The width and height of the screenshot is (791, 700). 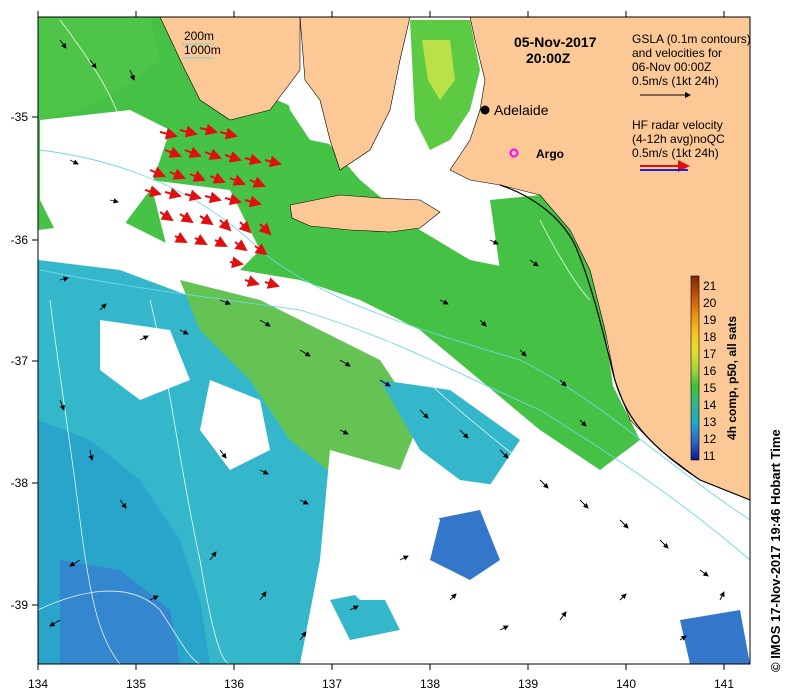 I want to click on colorbar-tick: 15, so click(x=710, y=388).